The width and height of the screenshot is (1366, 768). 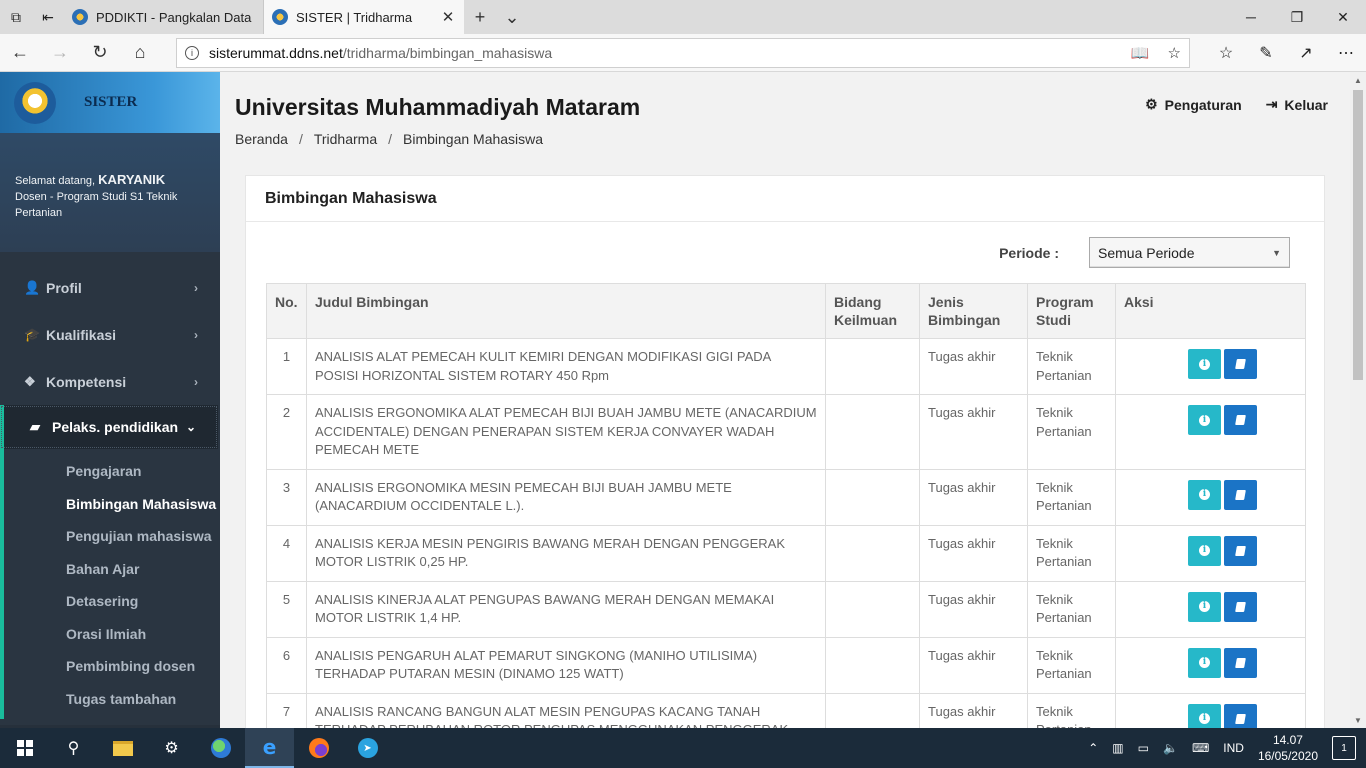 I want to click on close-window-icon: ✕, so click(x=1343, y=17).